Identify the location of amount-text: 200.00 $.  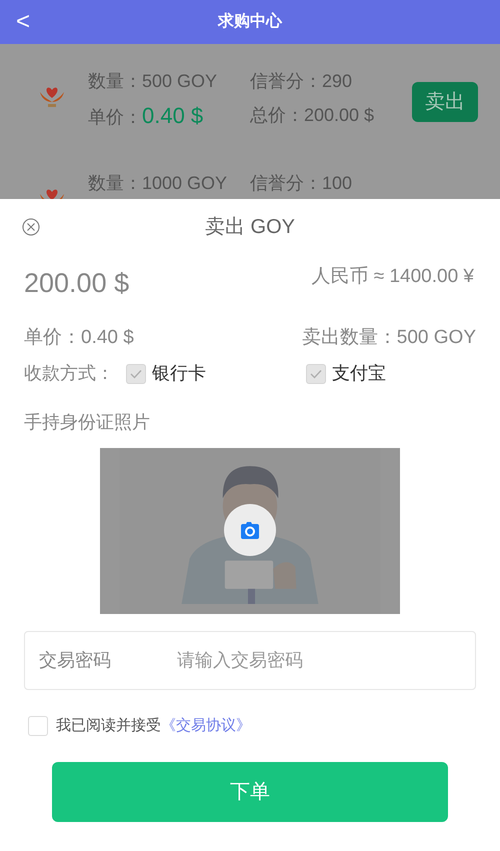
(77, 283).